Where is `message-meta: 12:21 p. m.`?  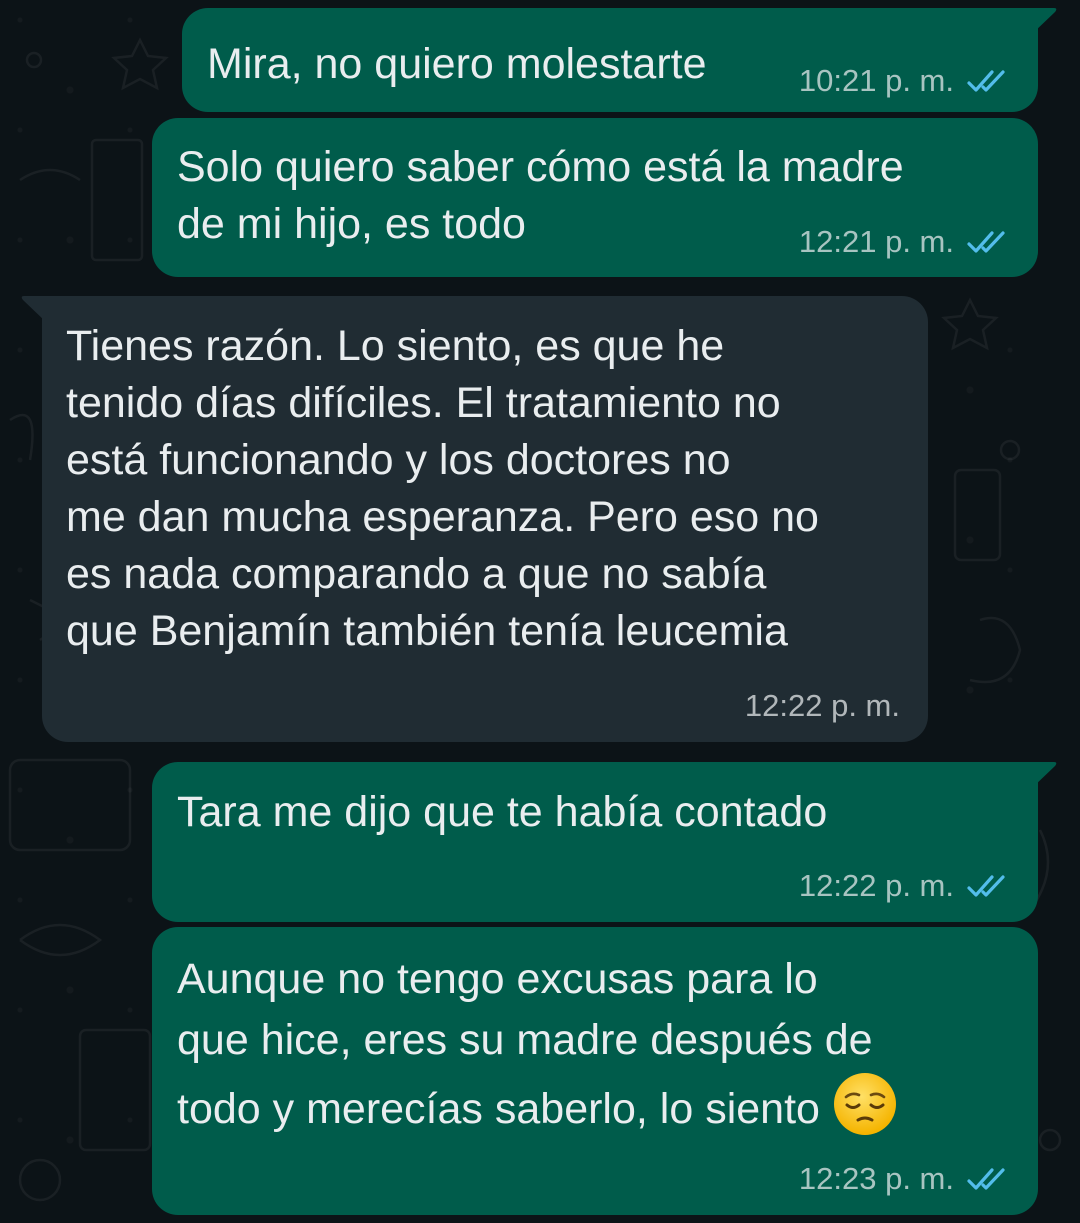 message-meta: 12:21 p. m. is located at coordinates (904, 242).